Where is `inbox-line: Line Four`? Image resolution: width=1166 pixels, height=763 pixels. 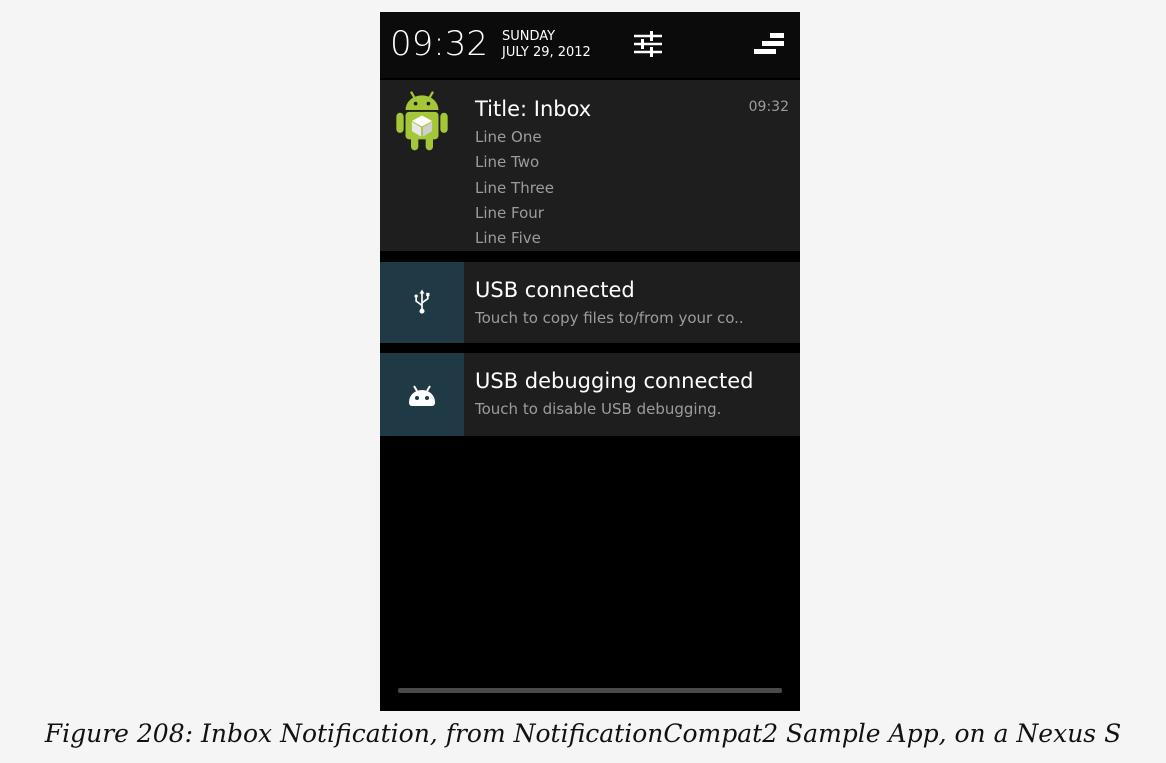
inbox-line: Line Four is located at coordinates (509, 213).